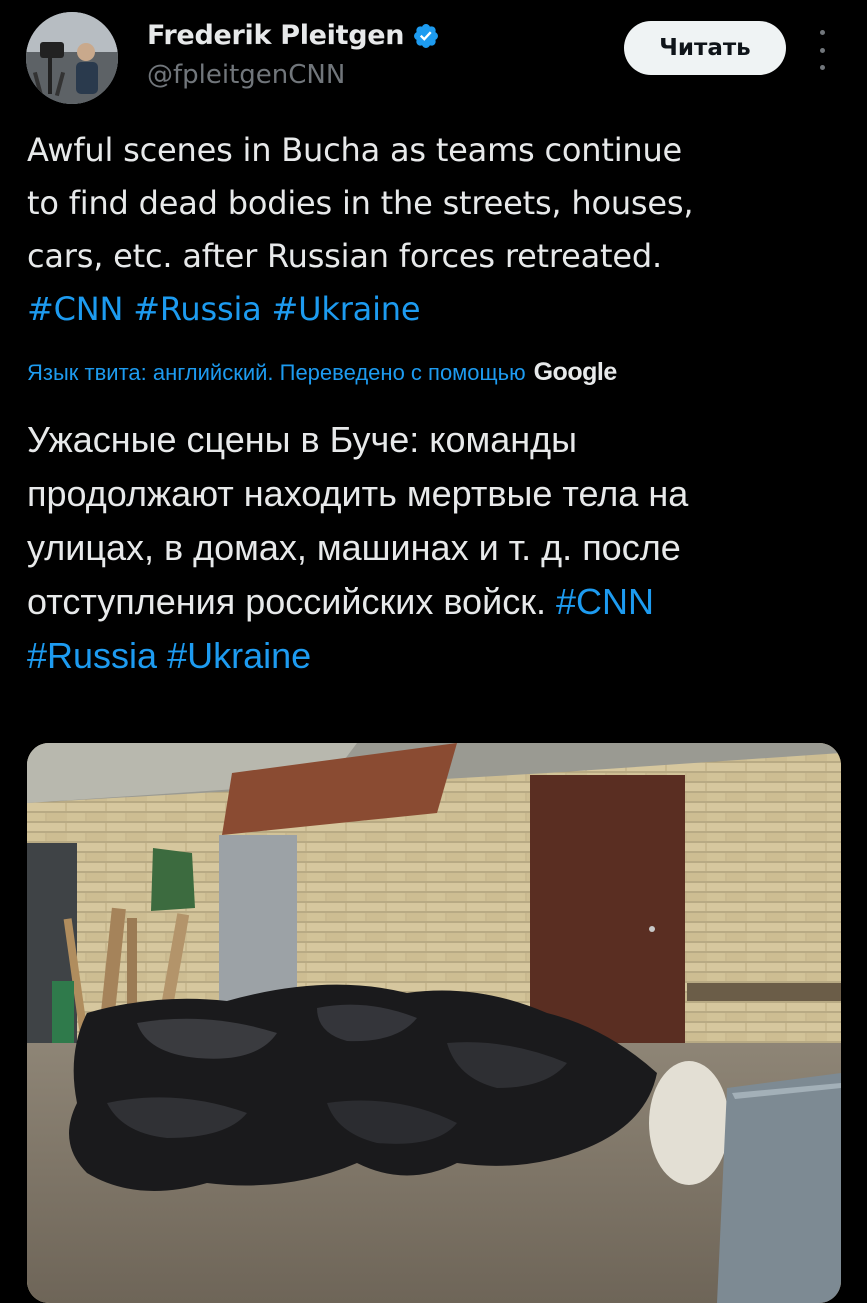 This screenshot has width=867, height=1303. I want to click on verified-badge-icon, so click(426, 36).